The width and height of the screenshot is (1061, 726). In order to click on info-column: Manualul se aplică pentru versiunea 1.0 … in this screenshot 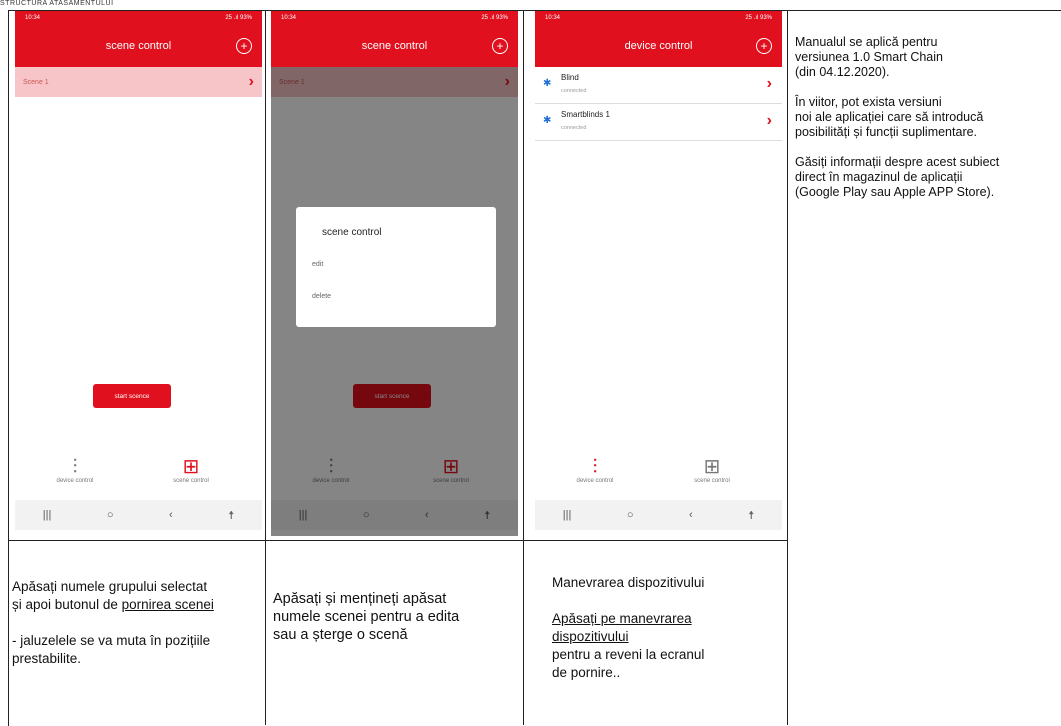, I will do `click(928, 125)`.